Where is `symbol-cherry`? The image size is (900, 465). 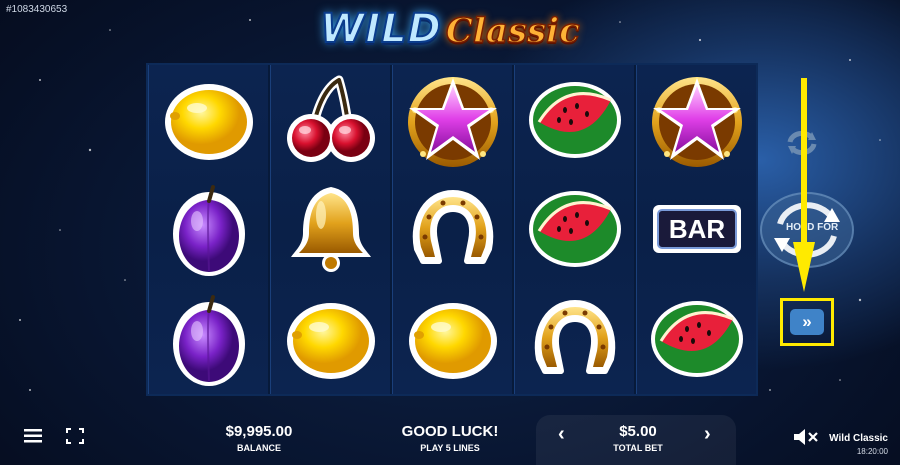
symbol-cherry is located at coordinates (331, 120).